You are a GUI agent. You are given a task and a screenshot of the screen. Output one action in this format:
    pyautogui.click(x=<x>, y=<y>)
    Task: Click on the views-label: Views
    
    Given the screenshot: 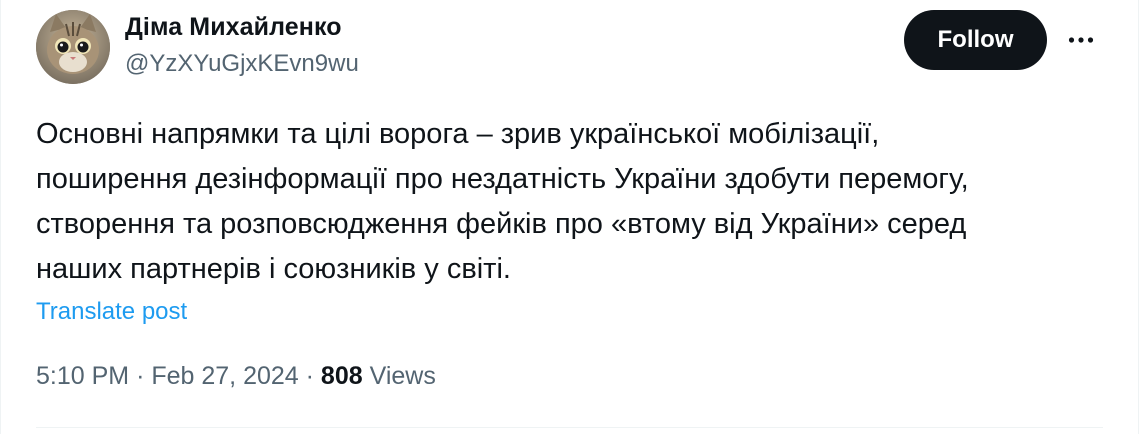 What is the action you would take?
    pyautogui.click(x=402, y=376)
    